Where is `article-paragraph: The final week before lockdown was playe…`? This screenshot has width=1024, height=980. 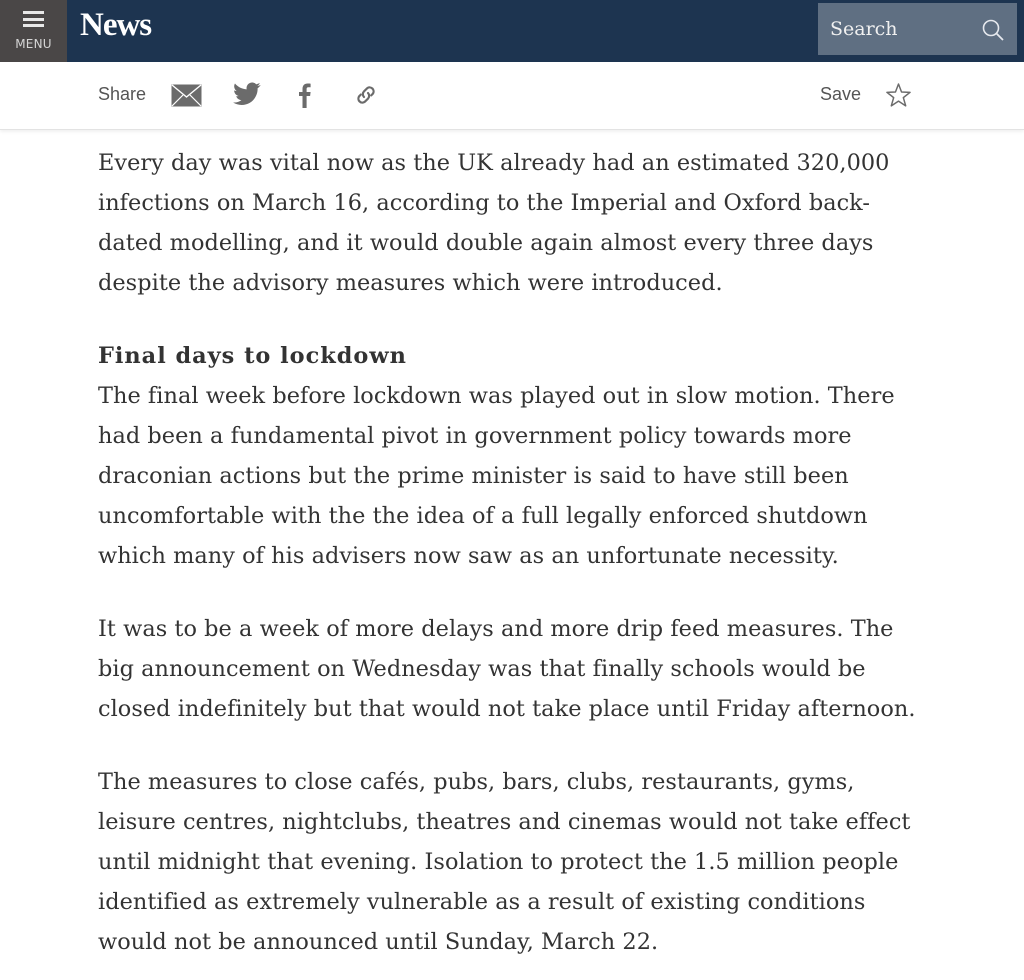 article-paragraph: The final week before lockdown was playe… is located at coordinates (496, 476).